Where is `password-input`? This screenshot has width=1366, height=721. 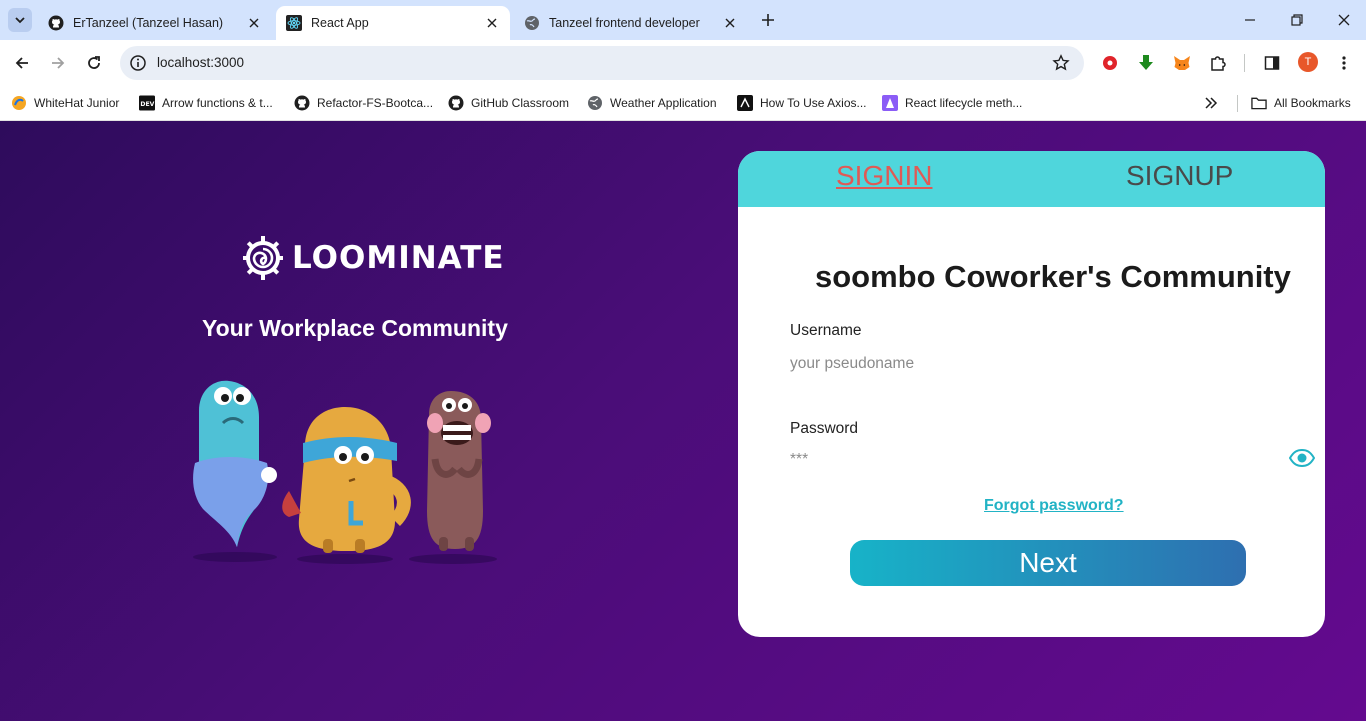
password-input is located at coordinates (1025, 460).